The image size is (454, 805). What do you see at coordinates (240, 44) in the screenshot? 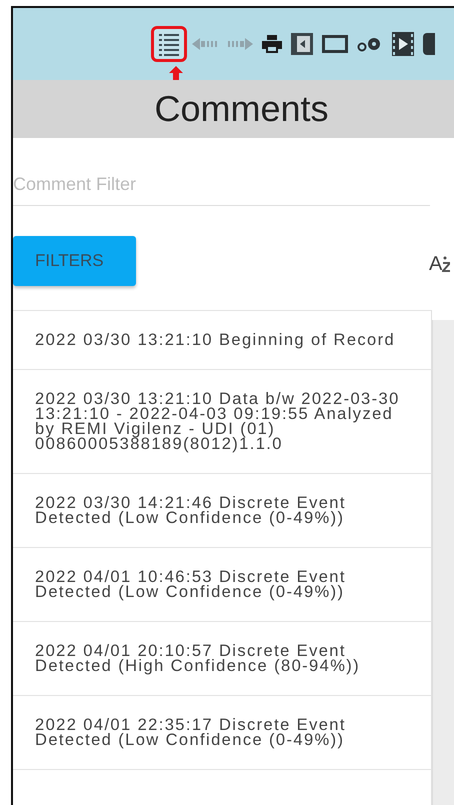
I see `right-arrow-icon` at bounding box center [240, 44].